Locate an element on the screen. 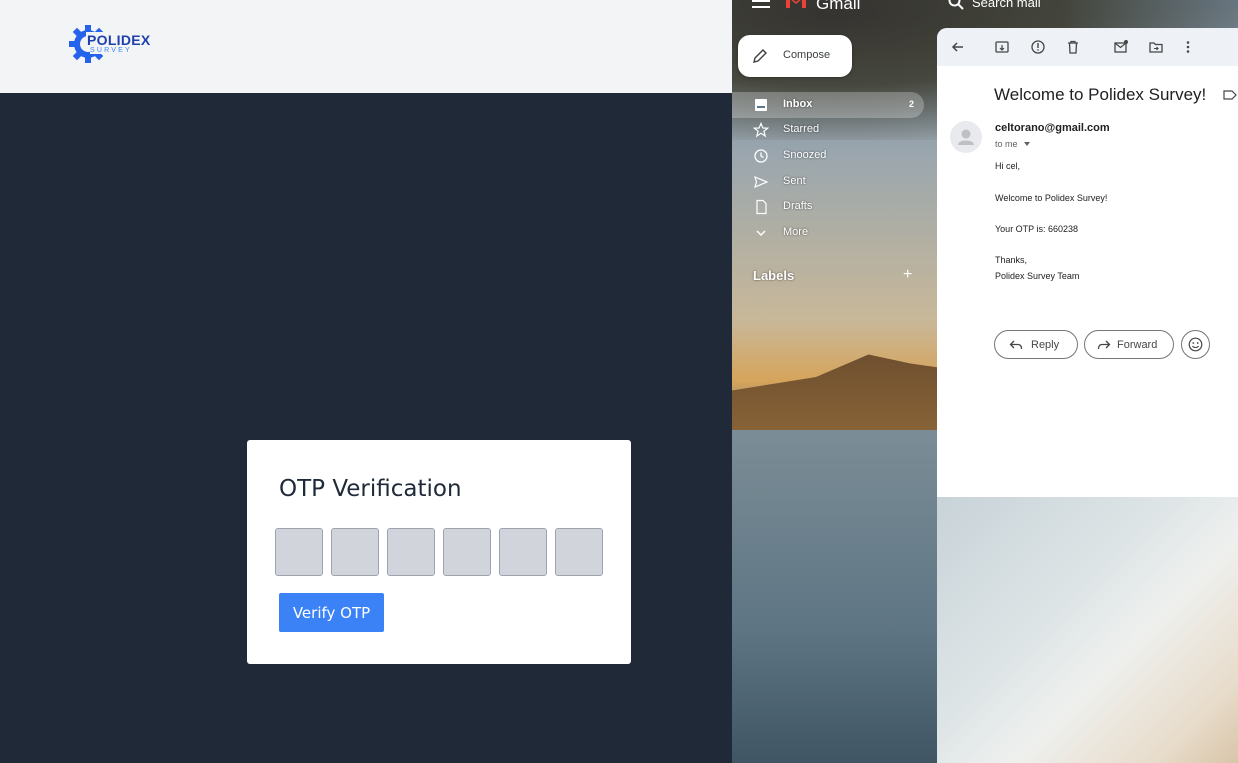 Image resolution: width=1238 pixels, height=763 pixels. gmail-wordmark: Gmail is located at coordinates (838, 6).